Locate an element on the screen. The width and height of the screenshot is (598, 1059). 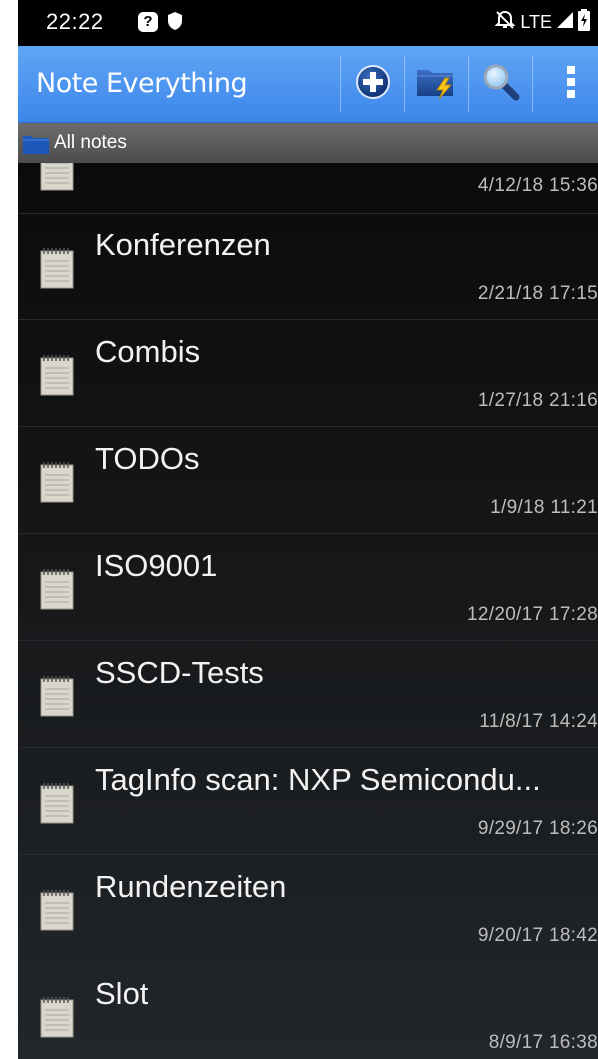
note-row: 4/12/18 15:36 is located at coordinates (308, 188).